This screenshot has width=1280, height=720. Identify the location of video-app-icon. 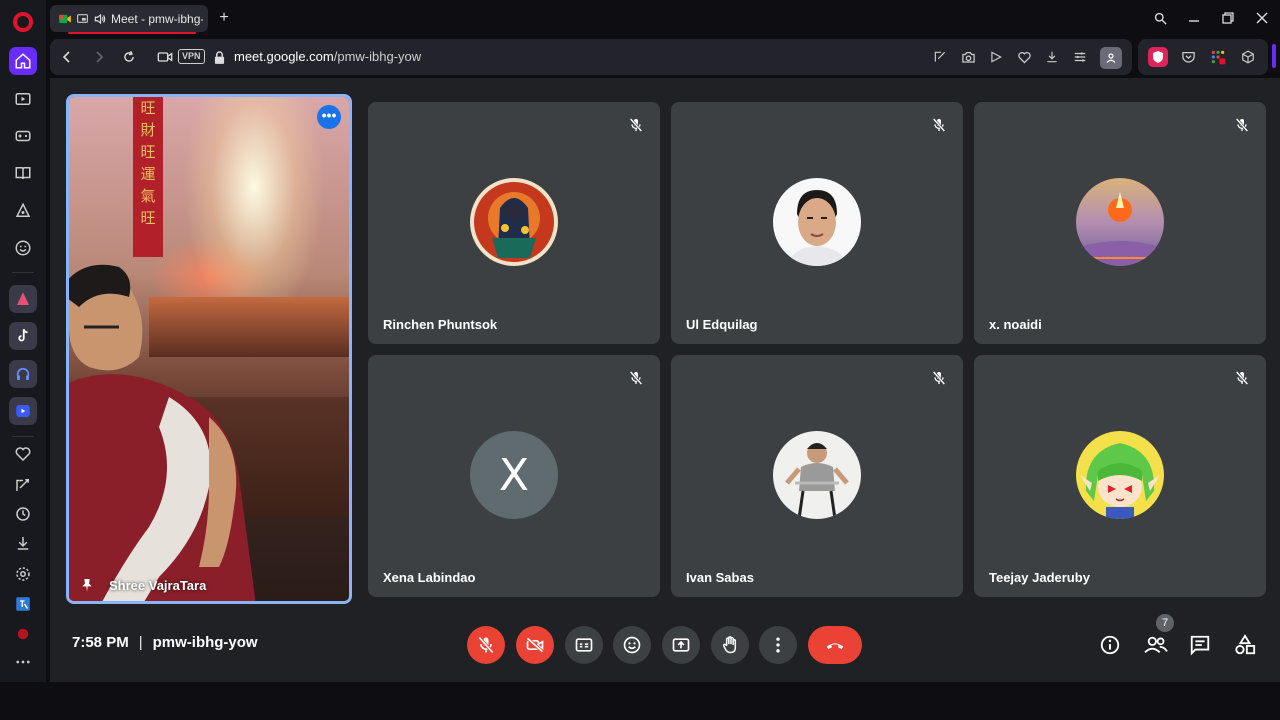
(23, 411).